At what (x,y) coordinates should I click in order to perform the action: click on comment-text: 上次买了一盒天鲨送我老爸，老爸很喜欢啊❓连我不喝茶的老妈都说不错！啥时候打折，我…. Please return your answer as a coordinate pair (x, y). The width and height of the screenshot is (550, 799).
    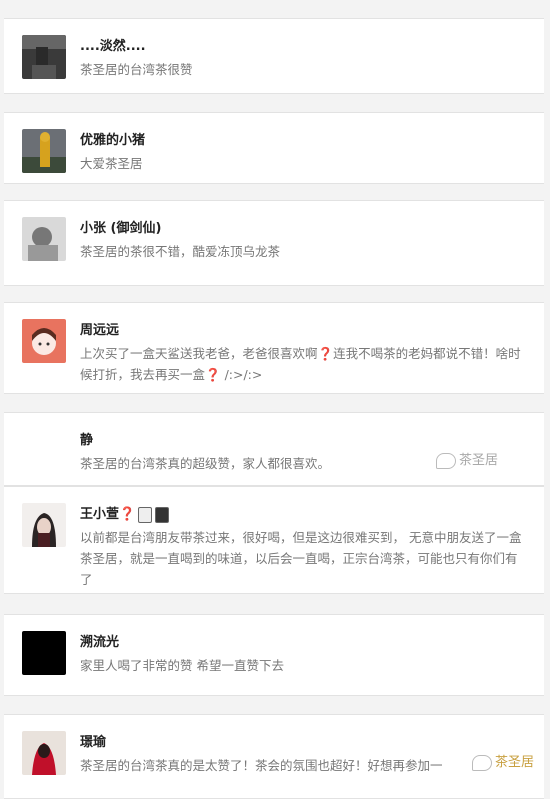
    Looking at the image, I should click on (303, 364).